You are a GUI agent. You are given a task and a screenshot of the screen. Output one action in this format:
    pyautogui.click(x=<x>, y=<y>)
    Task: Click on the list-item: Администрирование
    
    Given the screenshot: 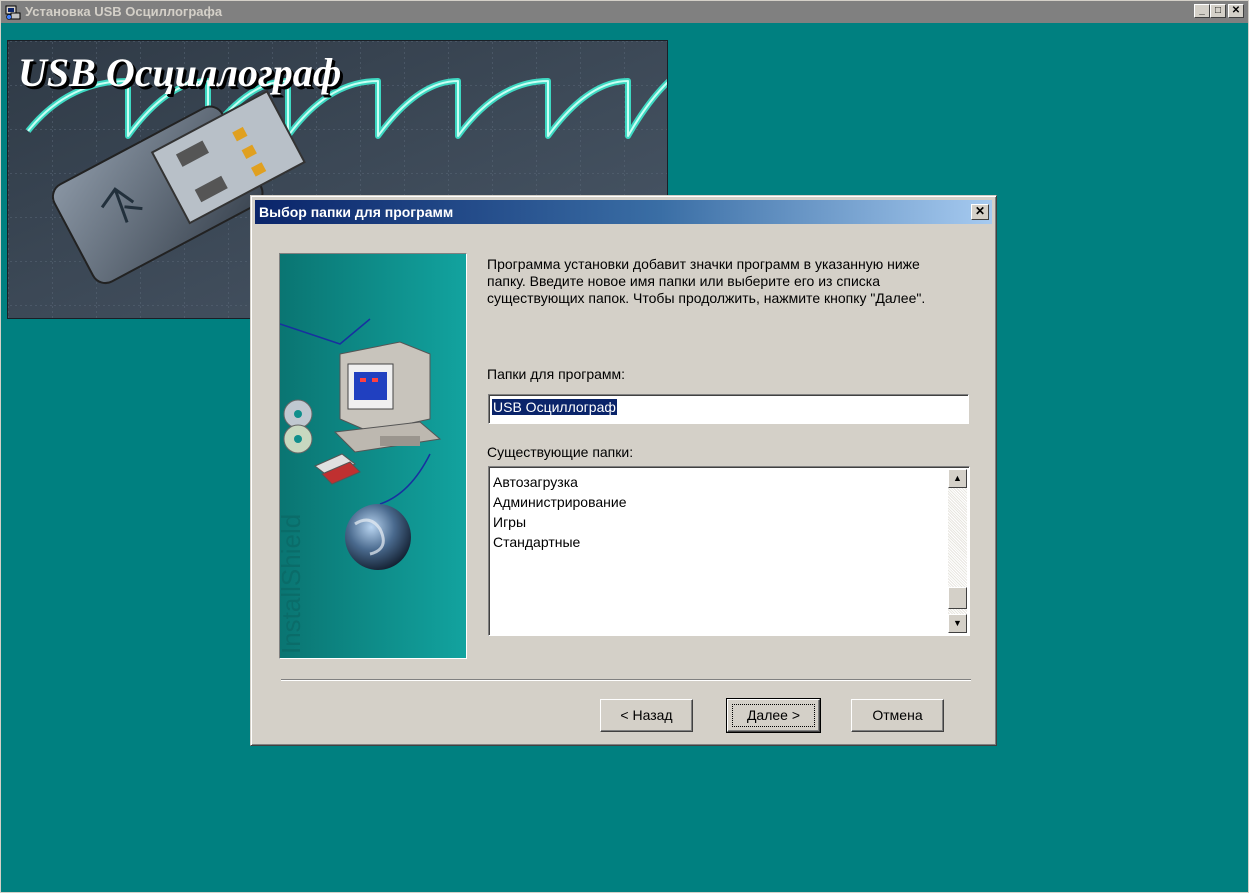 What is the action you would take?
    pyautogui.click(x=560, y=502)
    